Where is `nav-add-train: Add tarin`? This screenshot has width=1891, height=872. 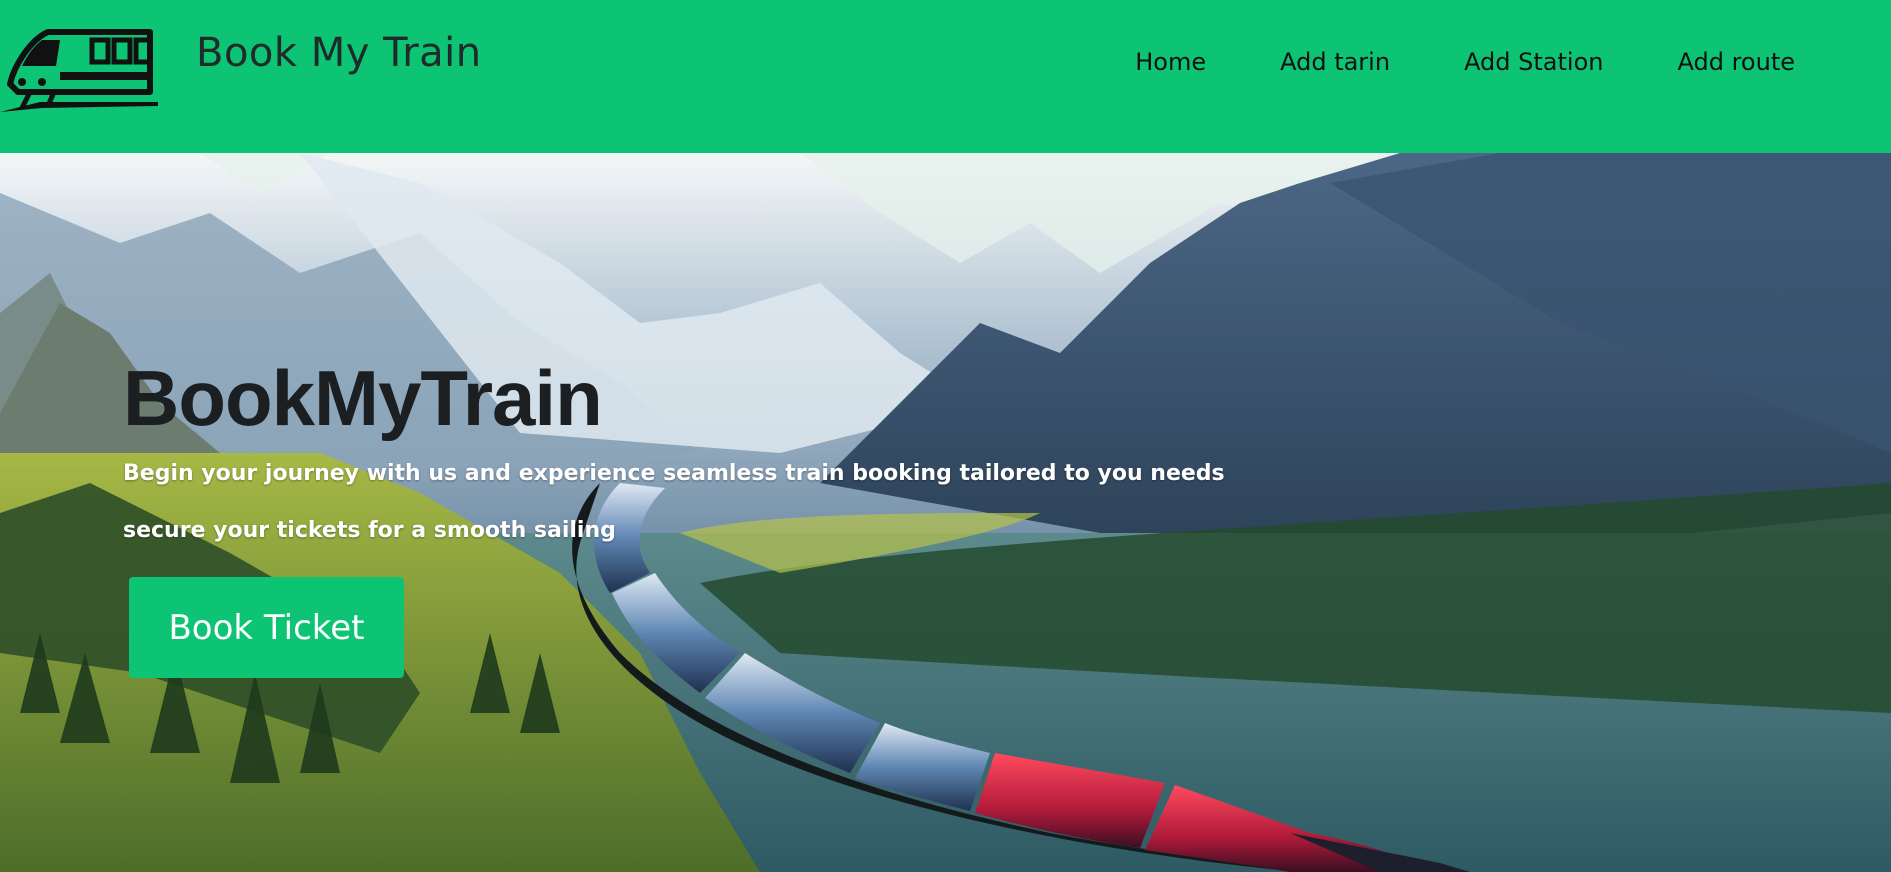
nav-add-train: Add tarin is located at coordinates (1335, 62).